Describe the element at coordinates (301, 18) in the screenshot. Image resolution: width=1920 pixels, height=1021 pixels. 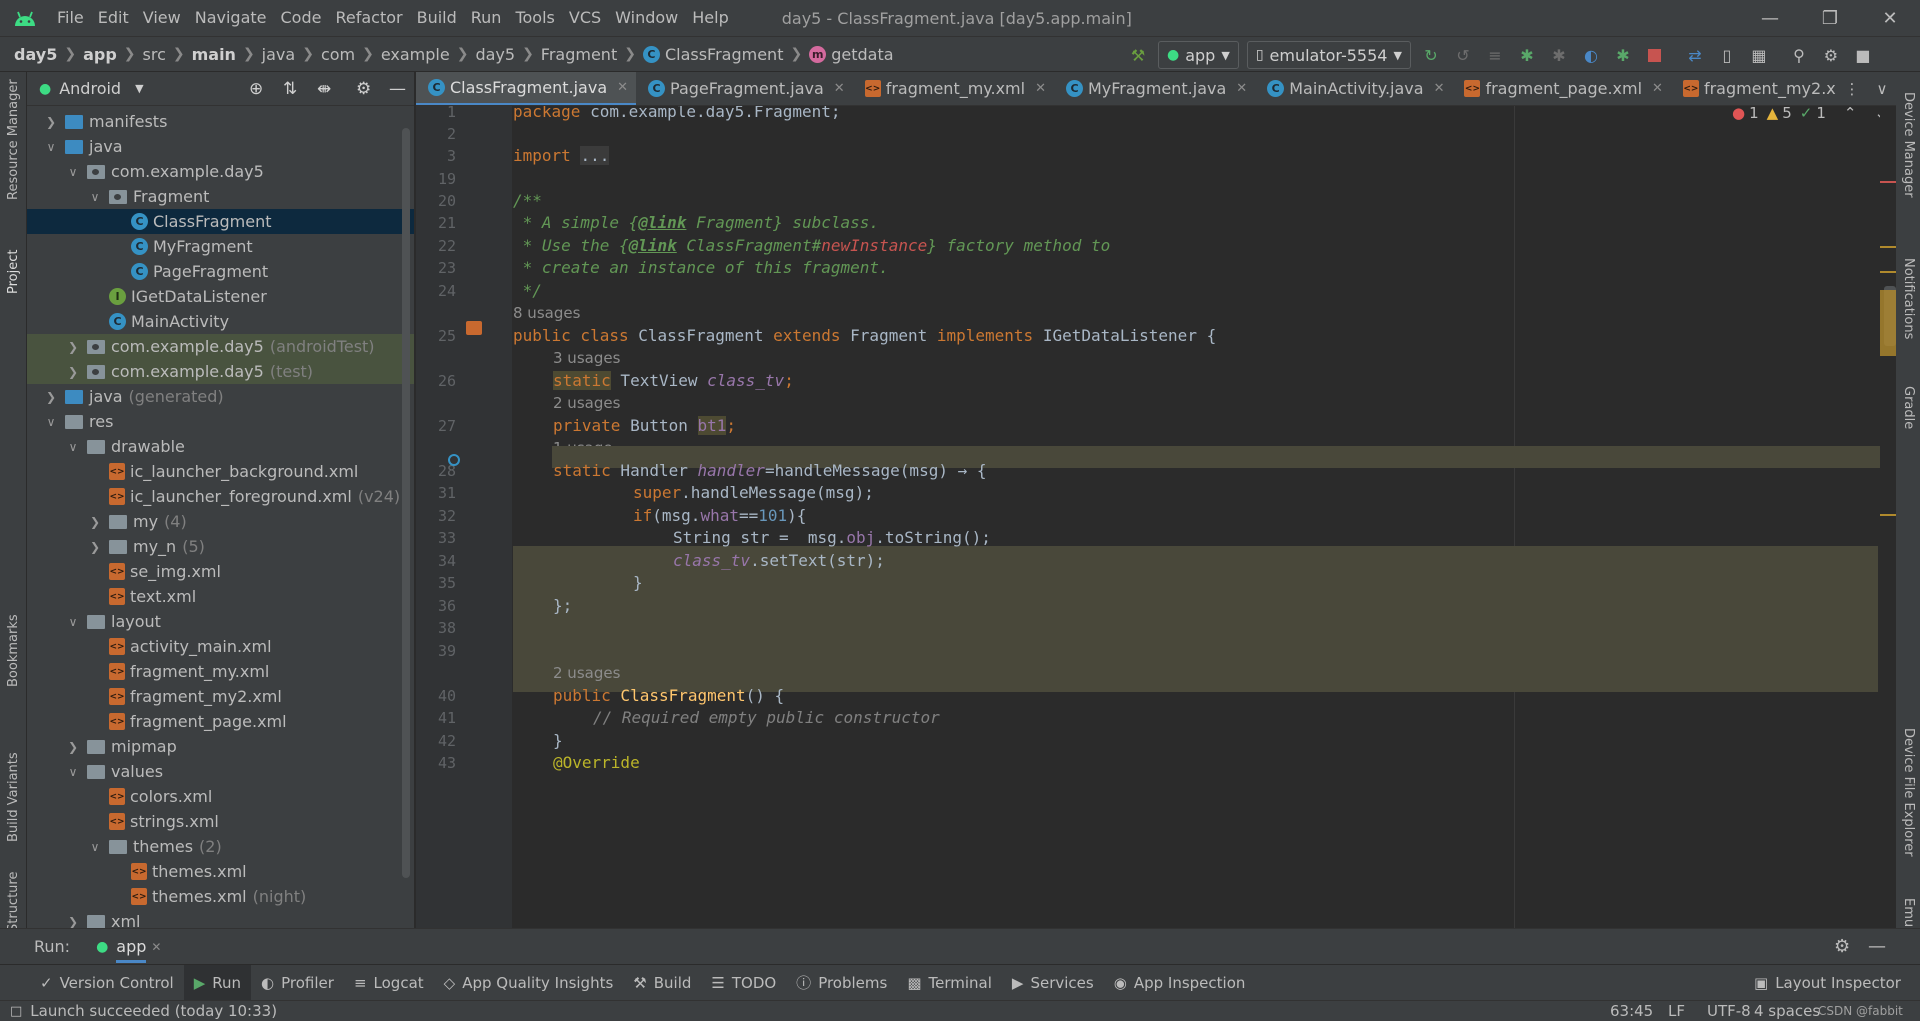
I see `menu-code: Code` at that location.